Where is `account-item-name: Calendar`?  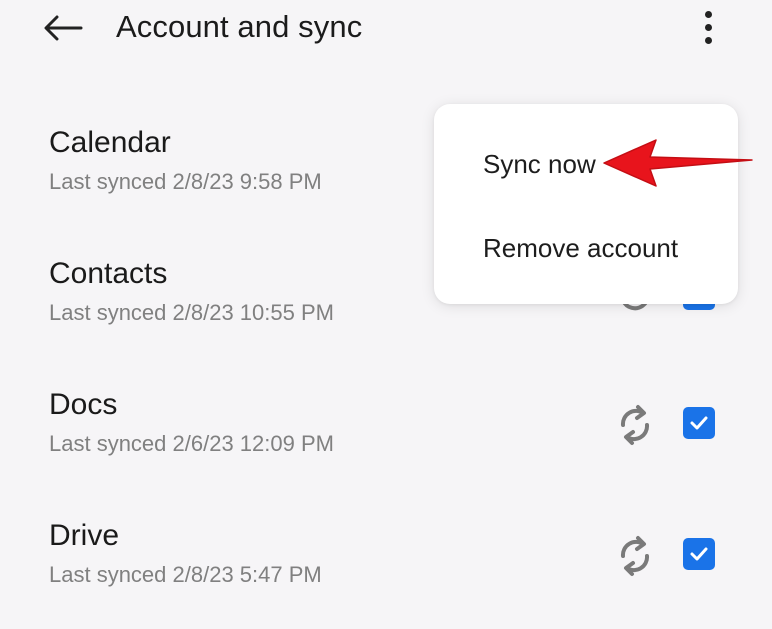
account-item-name: Calendar is located at coordinates (110, 142).